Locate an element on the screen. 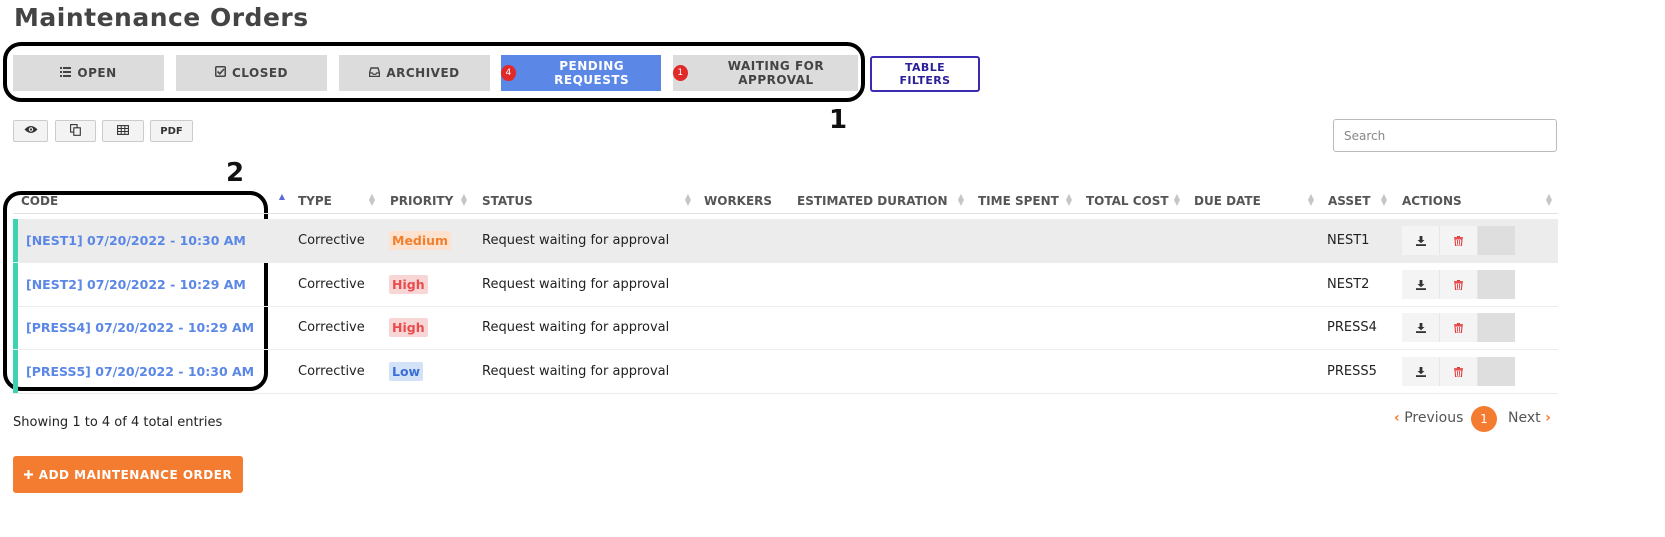 This screenshot has height=537, width=1665. table-filters-button: TABLE FILTERS is located at coordinates (925, 74).